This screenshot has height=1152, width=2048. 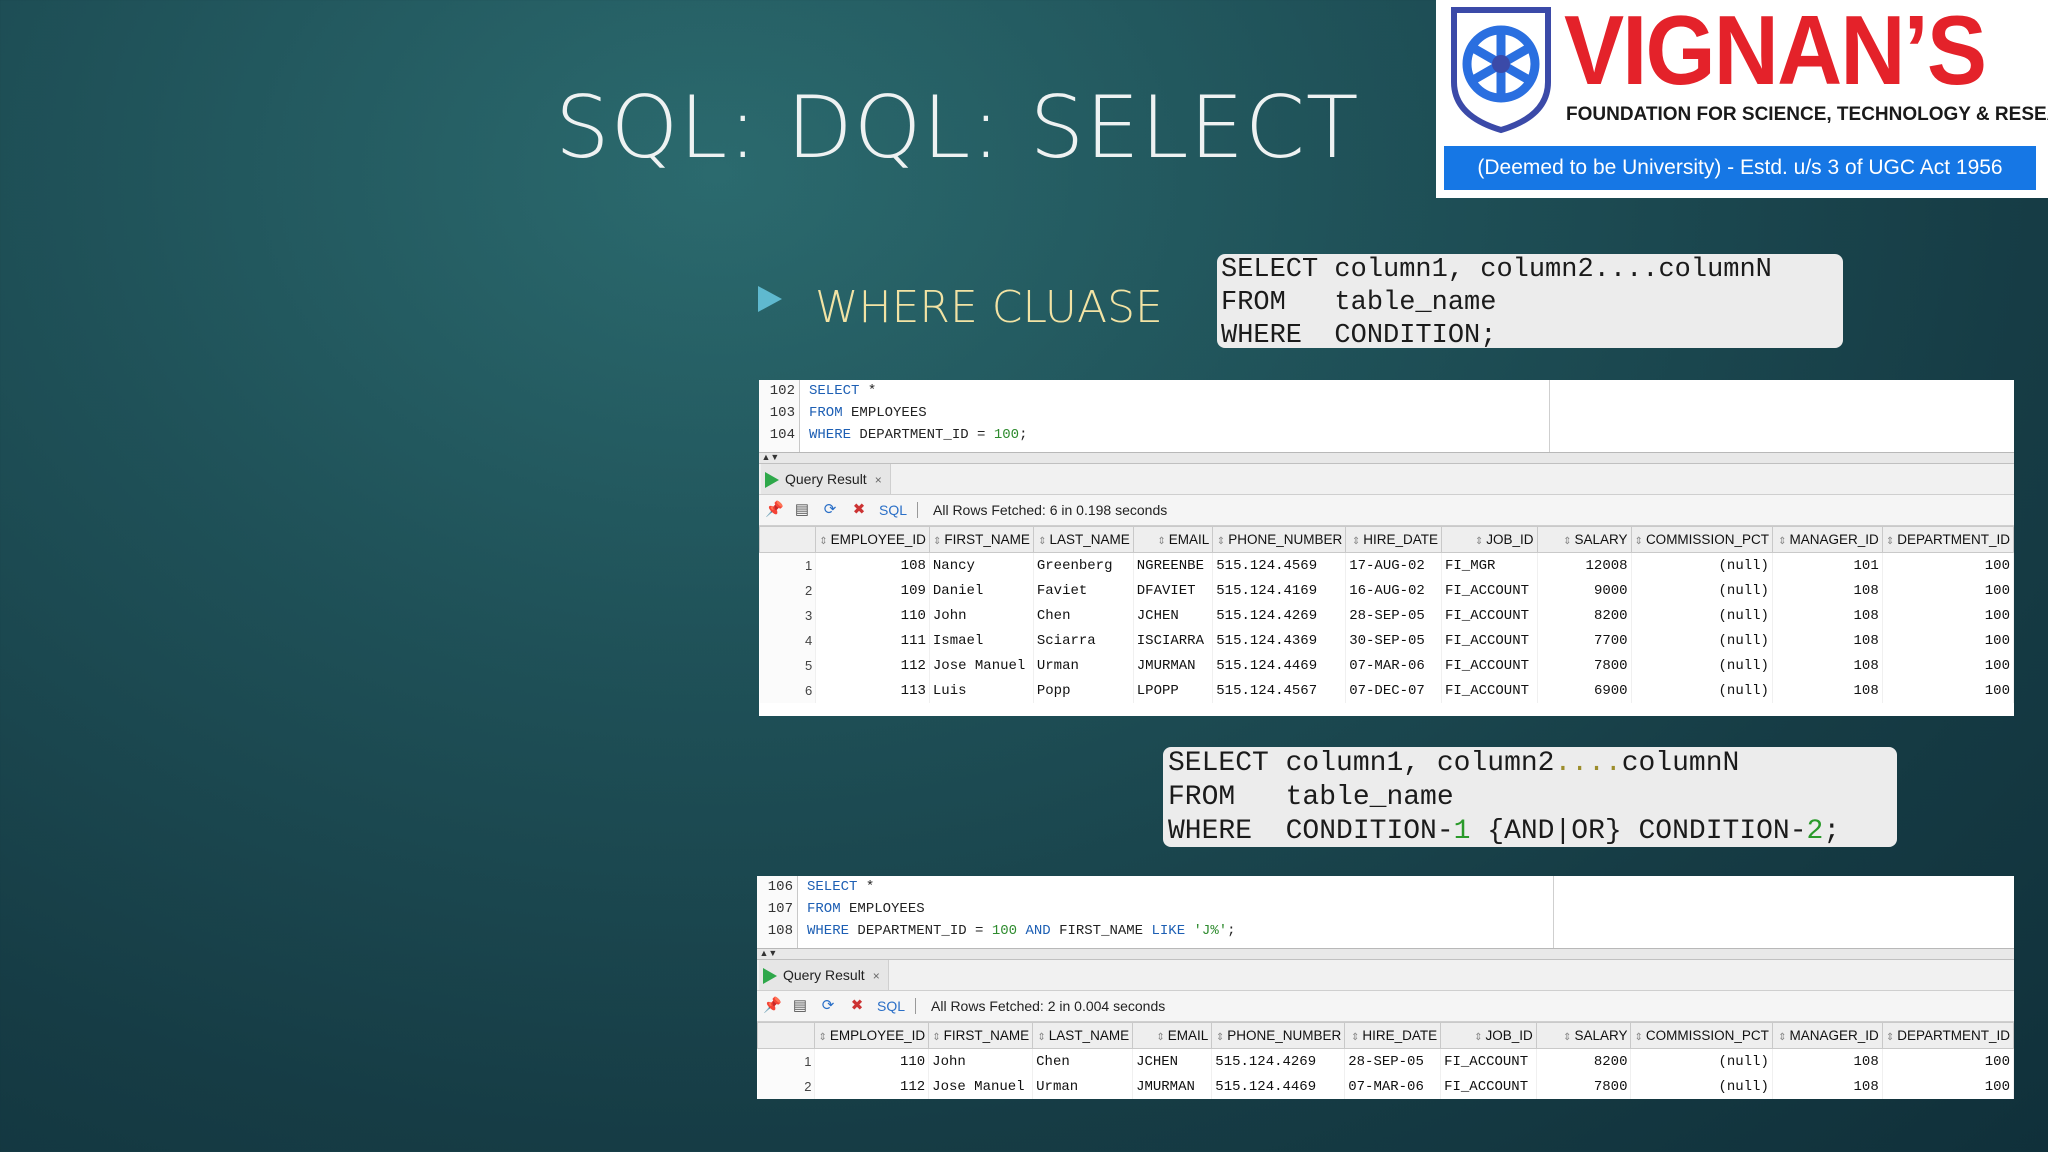 I want to click on tab-query-result: Query Result ×, so click(x=824, y=975).